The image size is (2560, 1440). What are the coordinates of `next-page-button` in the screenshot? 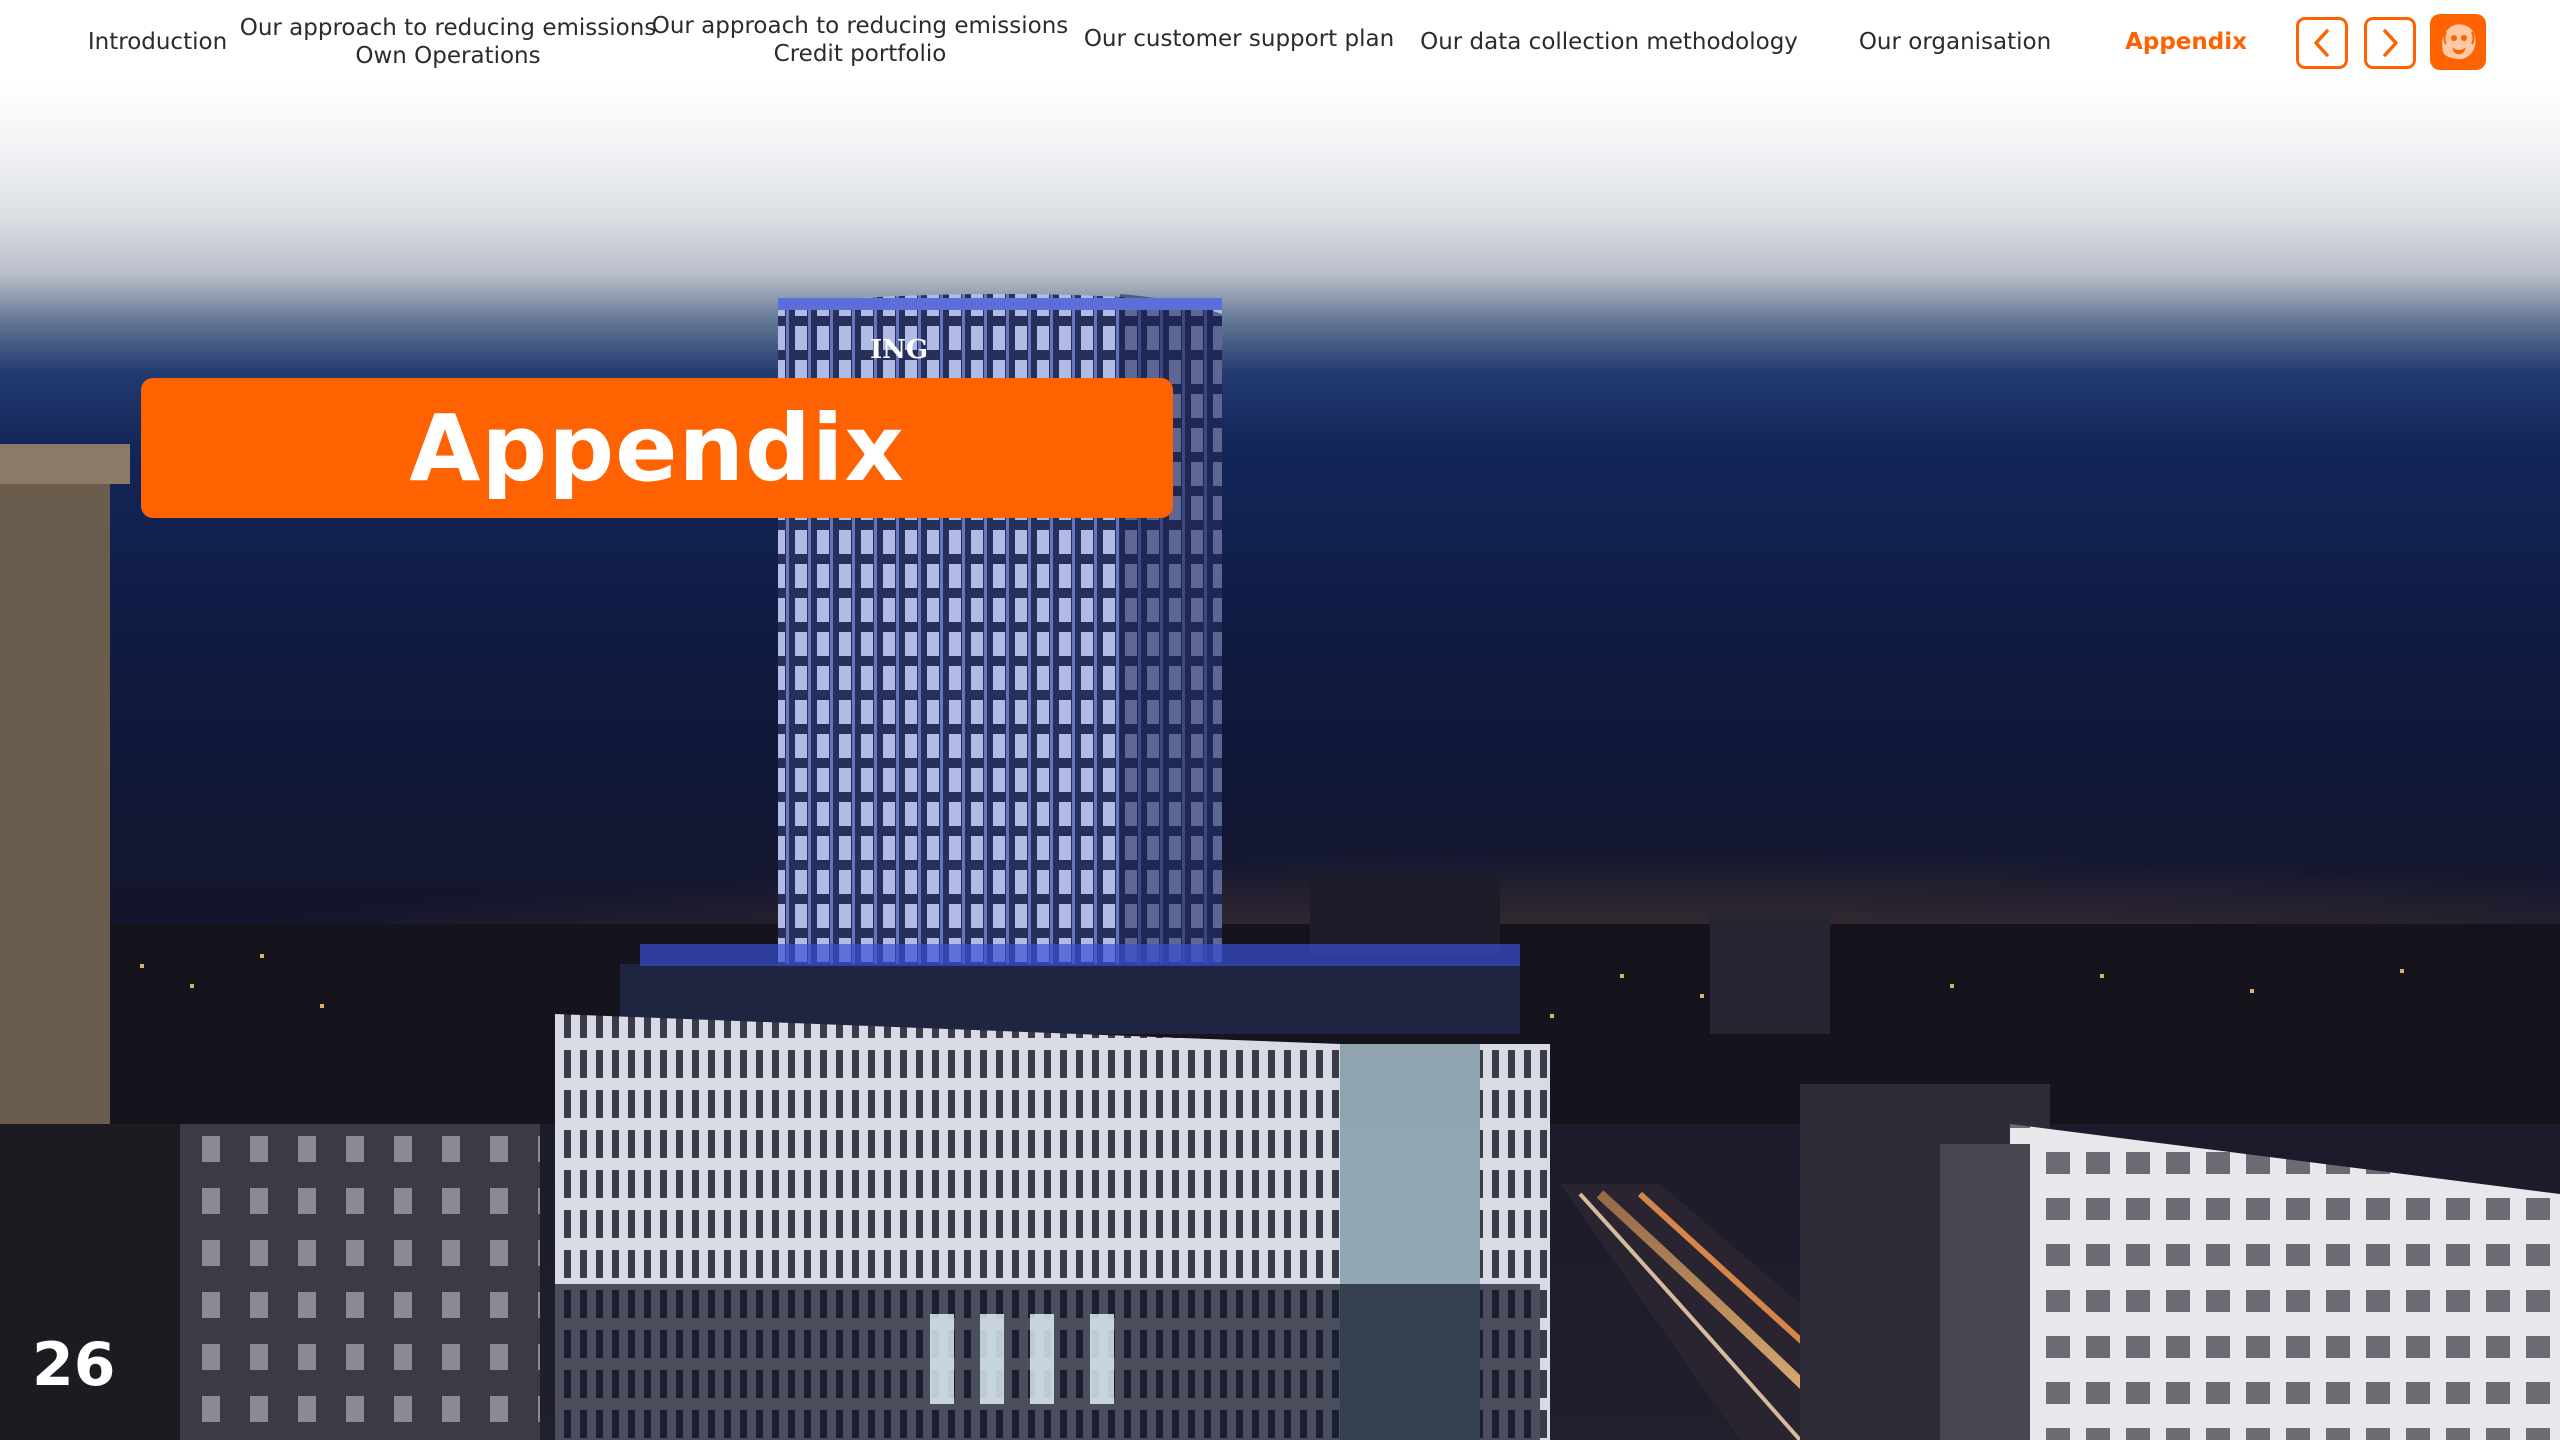 It's located at (2390, 43).